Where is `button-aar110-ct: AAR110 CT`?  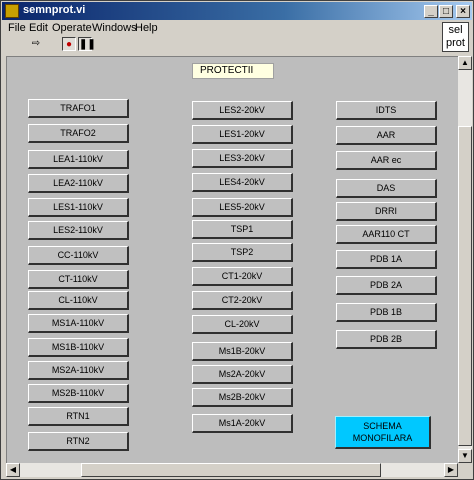
button-aar110-ct: AAR110 CT is located at coordinates (386, 234).